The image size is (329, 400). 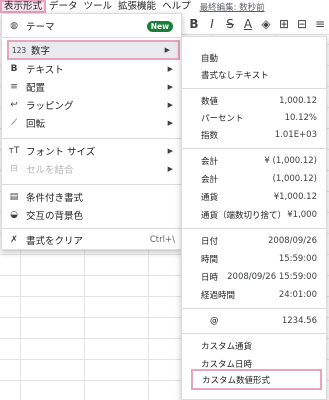 I want to click on number-format-currency: 通貨 ¥1,000.12, so click(x=254, y=197).